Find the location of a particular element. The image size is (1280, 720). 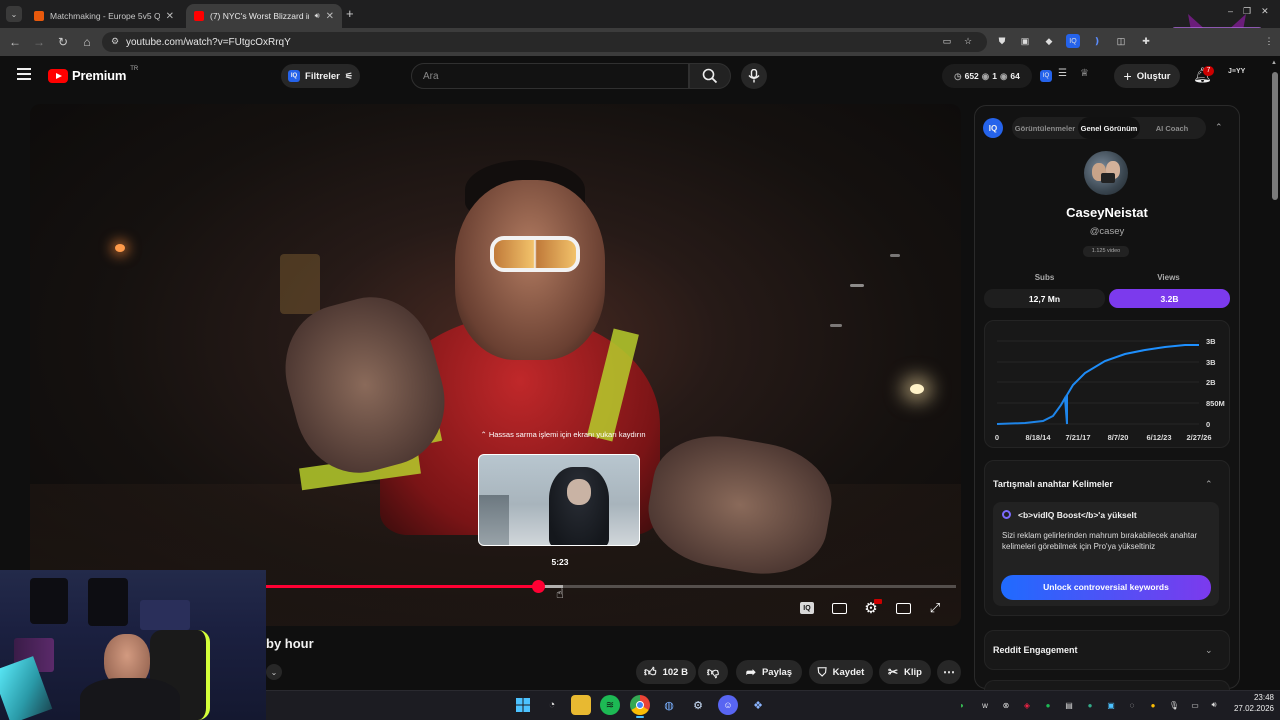

reddit-engagement-title: Reddit Engagement is located at coordinates (1035, 650).